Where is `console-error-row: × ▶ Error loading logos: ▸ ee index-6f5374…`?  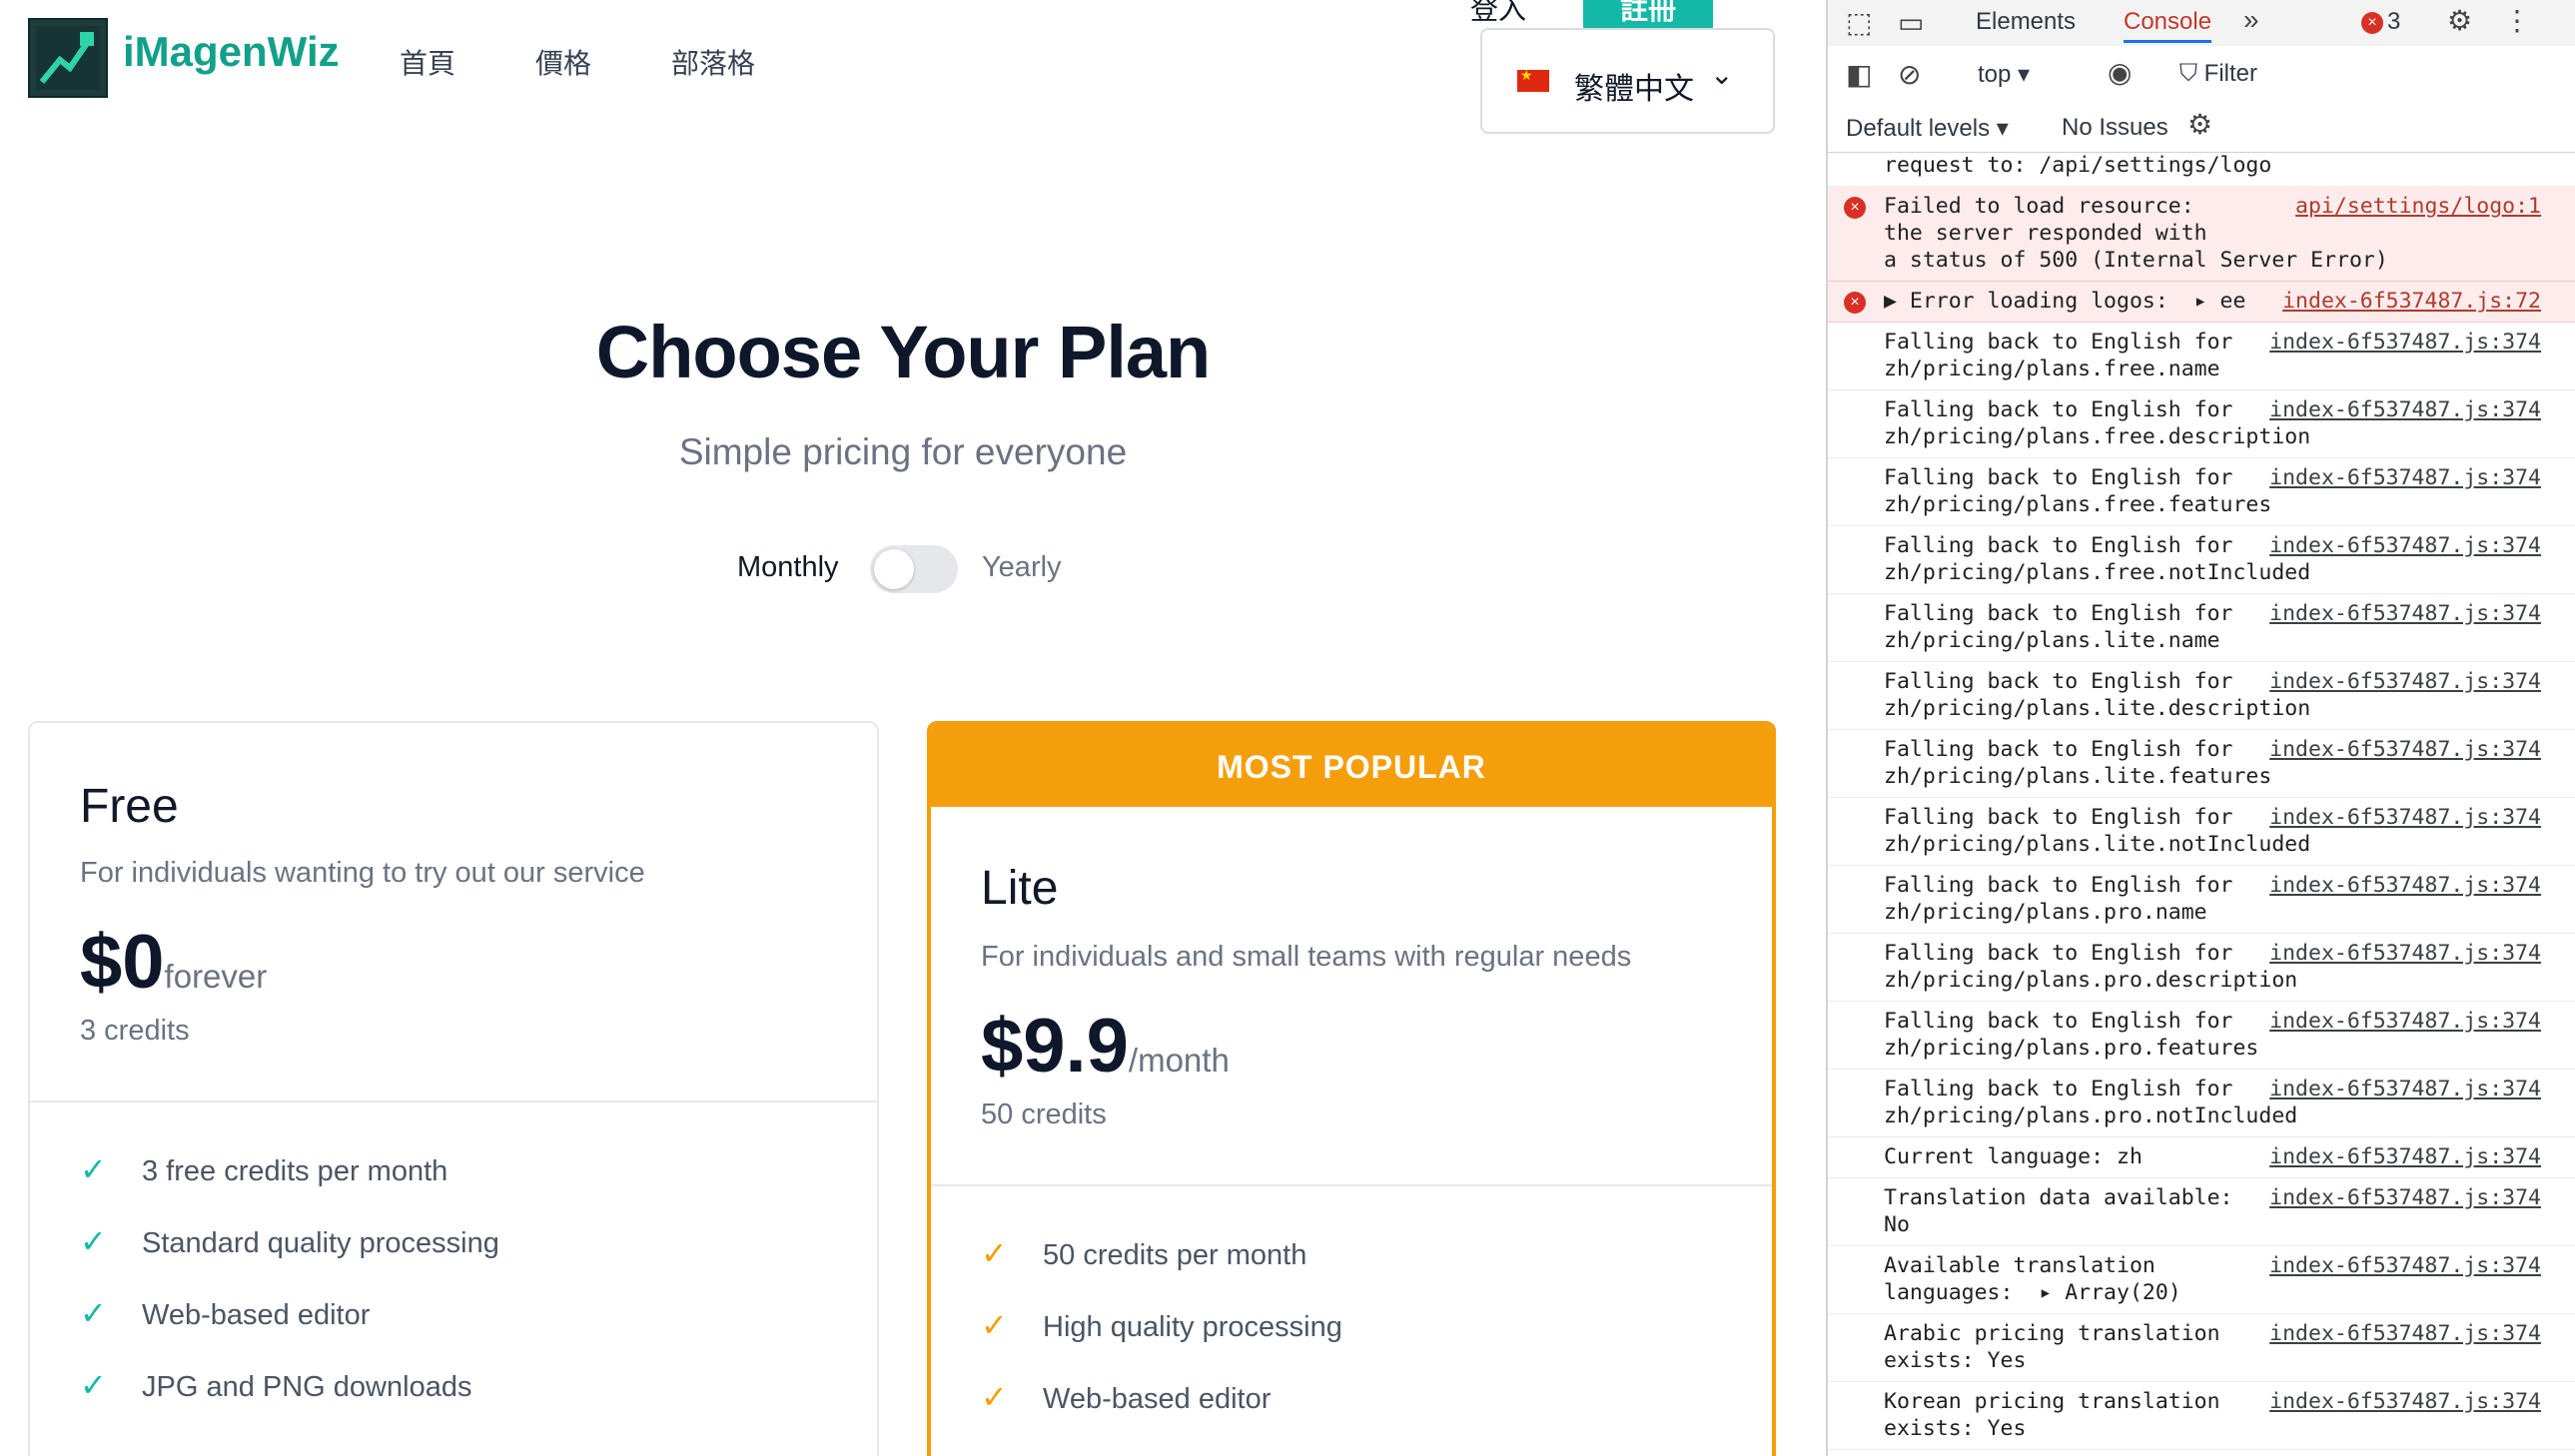 console-error-row: × ▶ Error loading logos: ▸ ee index-6f5374… is located at coordinates (2201, 302).